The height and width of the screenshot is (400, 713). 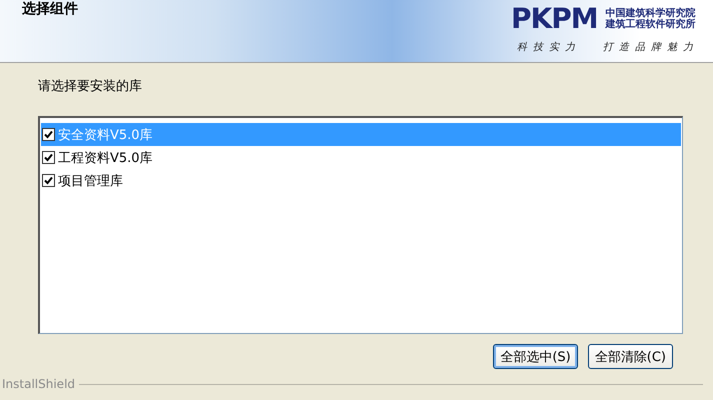 What do you see at coordinates (651, 47) in the screenshot?
I see `slogan: 打造品牌魅力` at bounding box center [651, 47].